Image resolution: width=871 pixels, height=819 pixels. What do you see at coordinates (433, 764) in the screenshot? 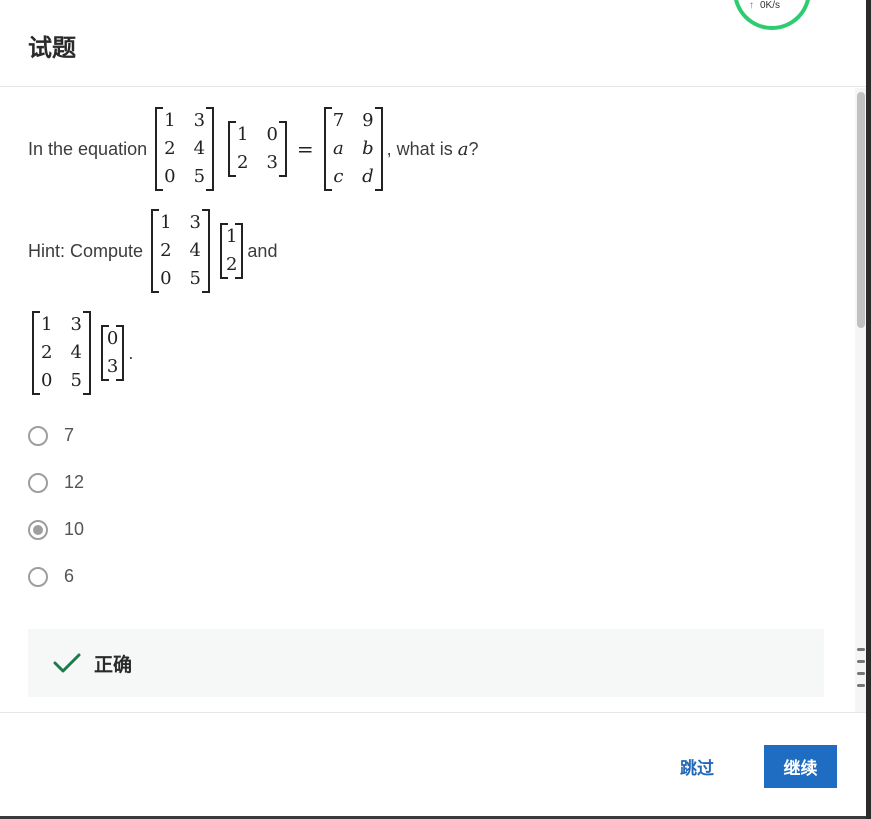
I see `footer: 跳过 继续` at bounding box center [433, 764].